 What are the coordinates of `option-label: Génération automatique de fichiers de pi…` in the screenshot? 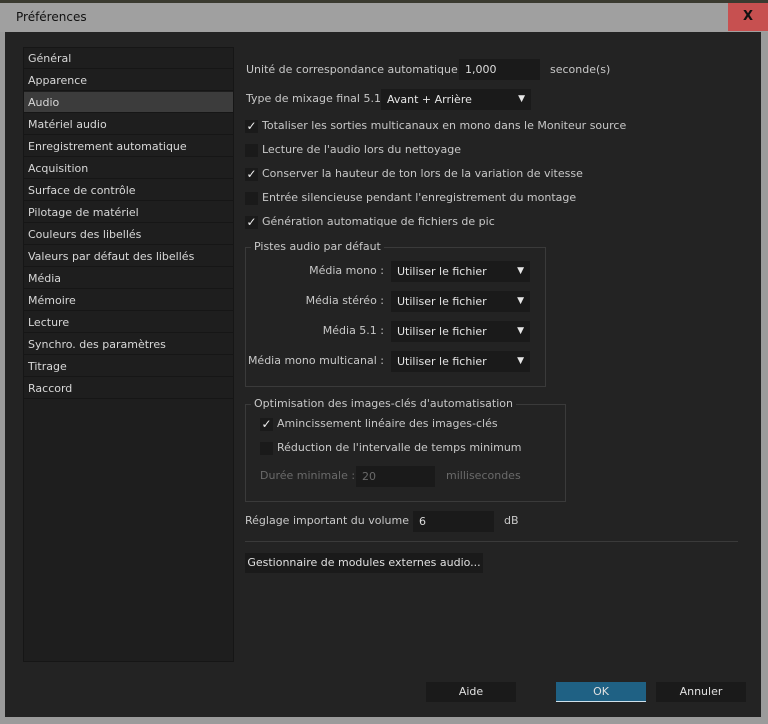 It's located at (378, 221).